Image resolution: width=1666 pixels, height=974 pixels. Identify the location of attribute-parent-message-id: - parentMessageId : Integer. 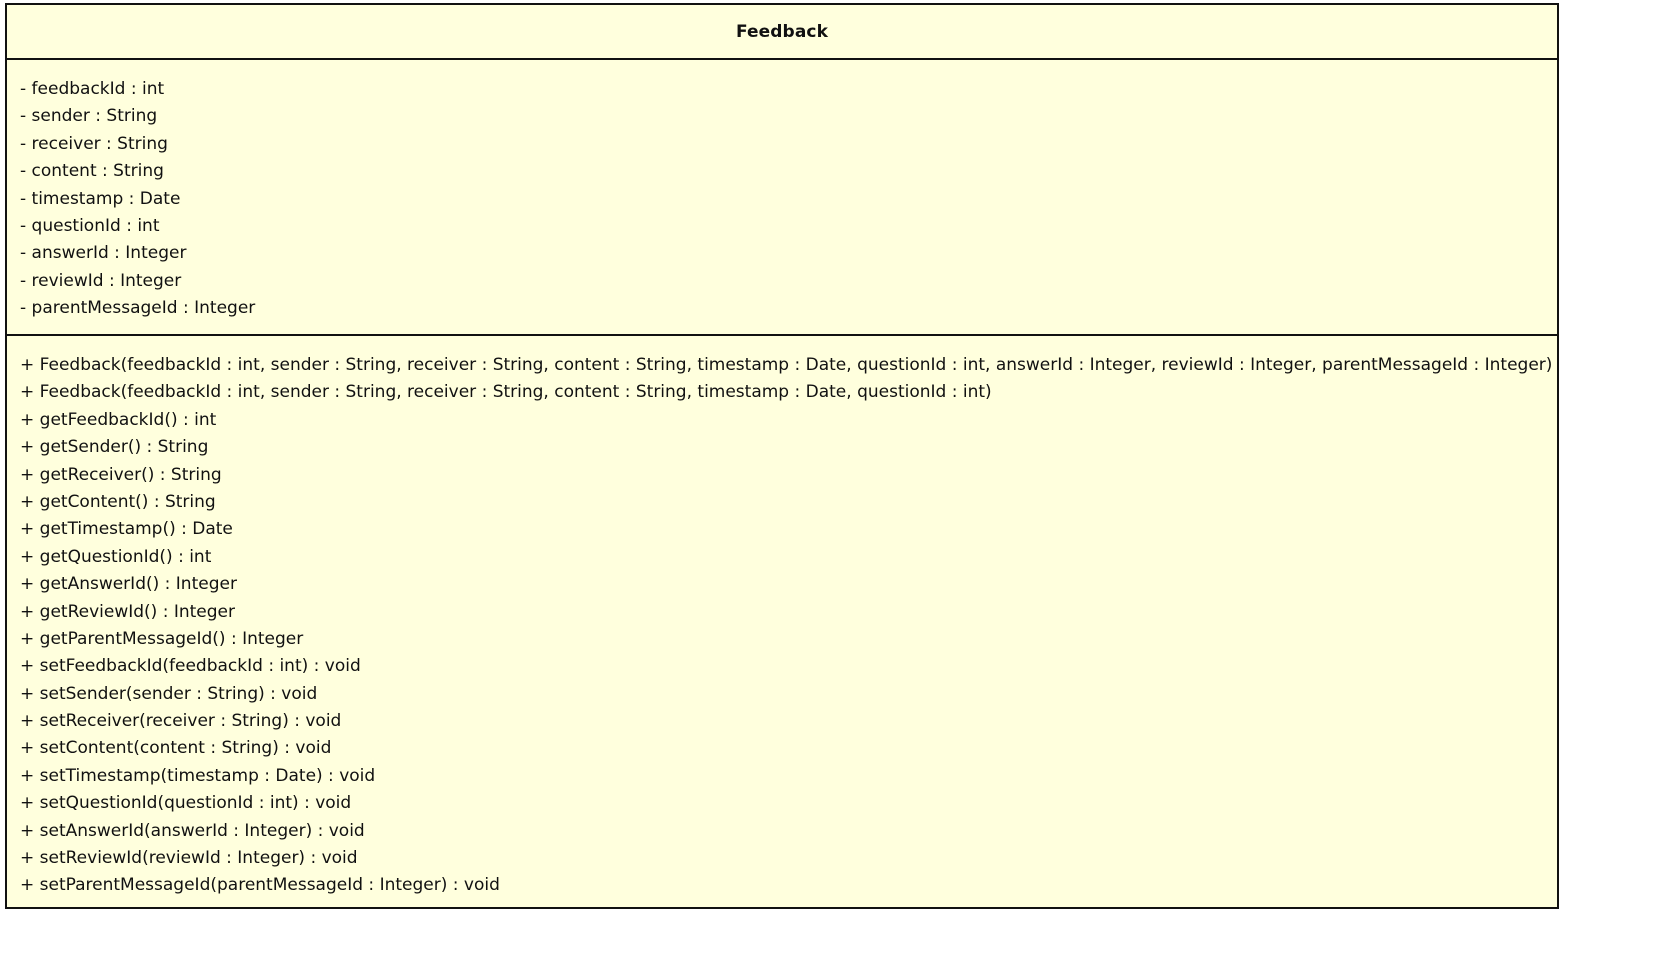
(138, 308).